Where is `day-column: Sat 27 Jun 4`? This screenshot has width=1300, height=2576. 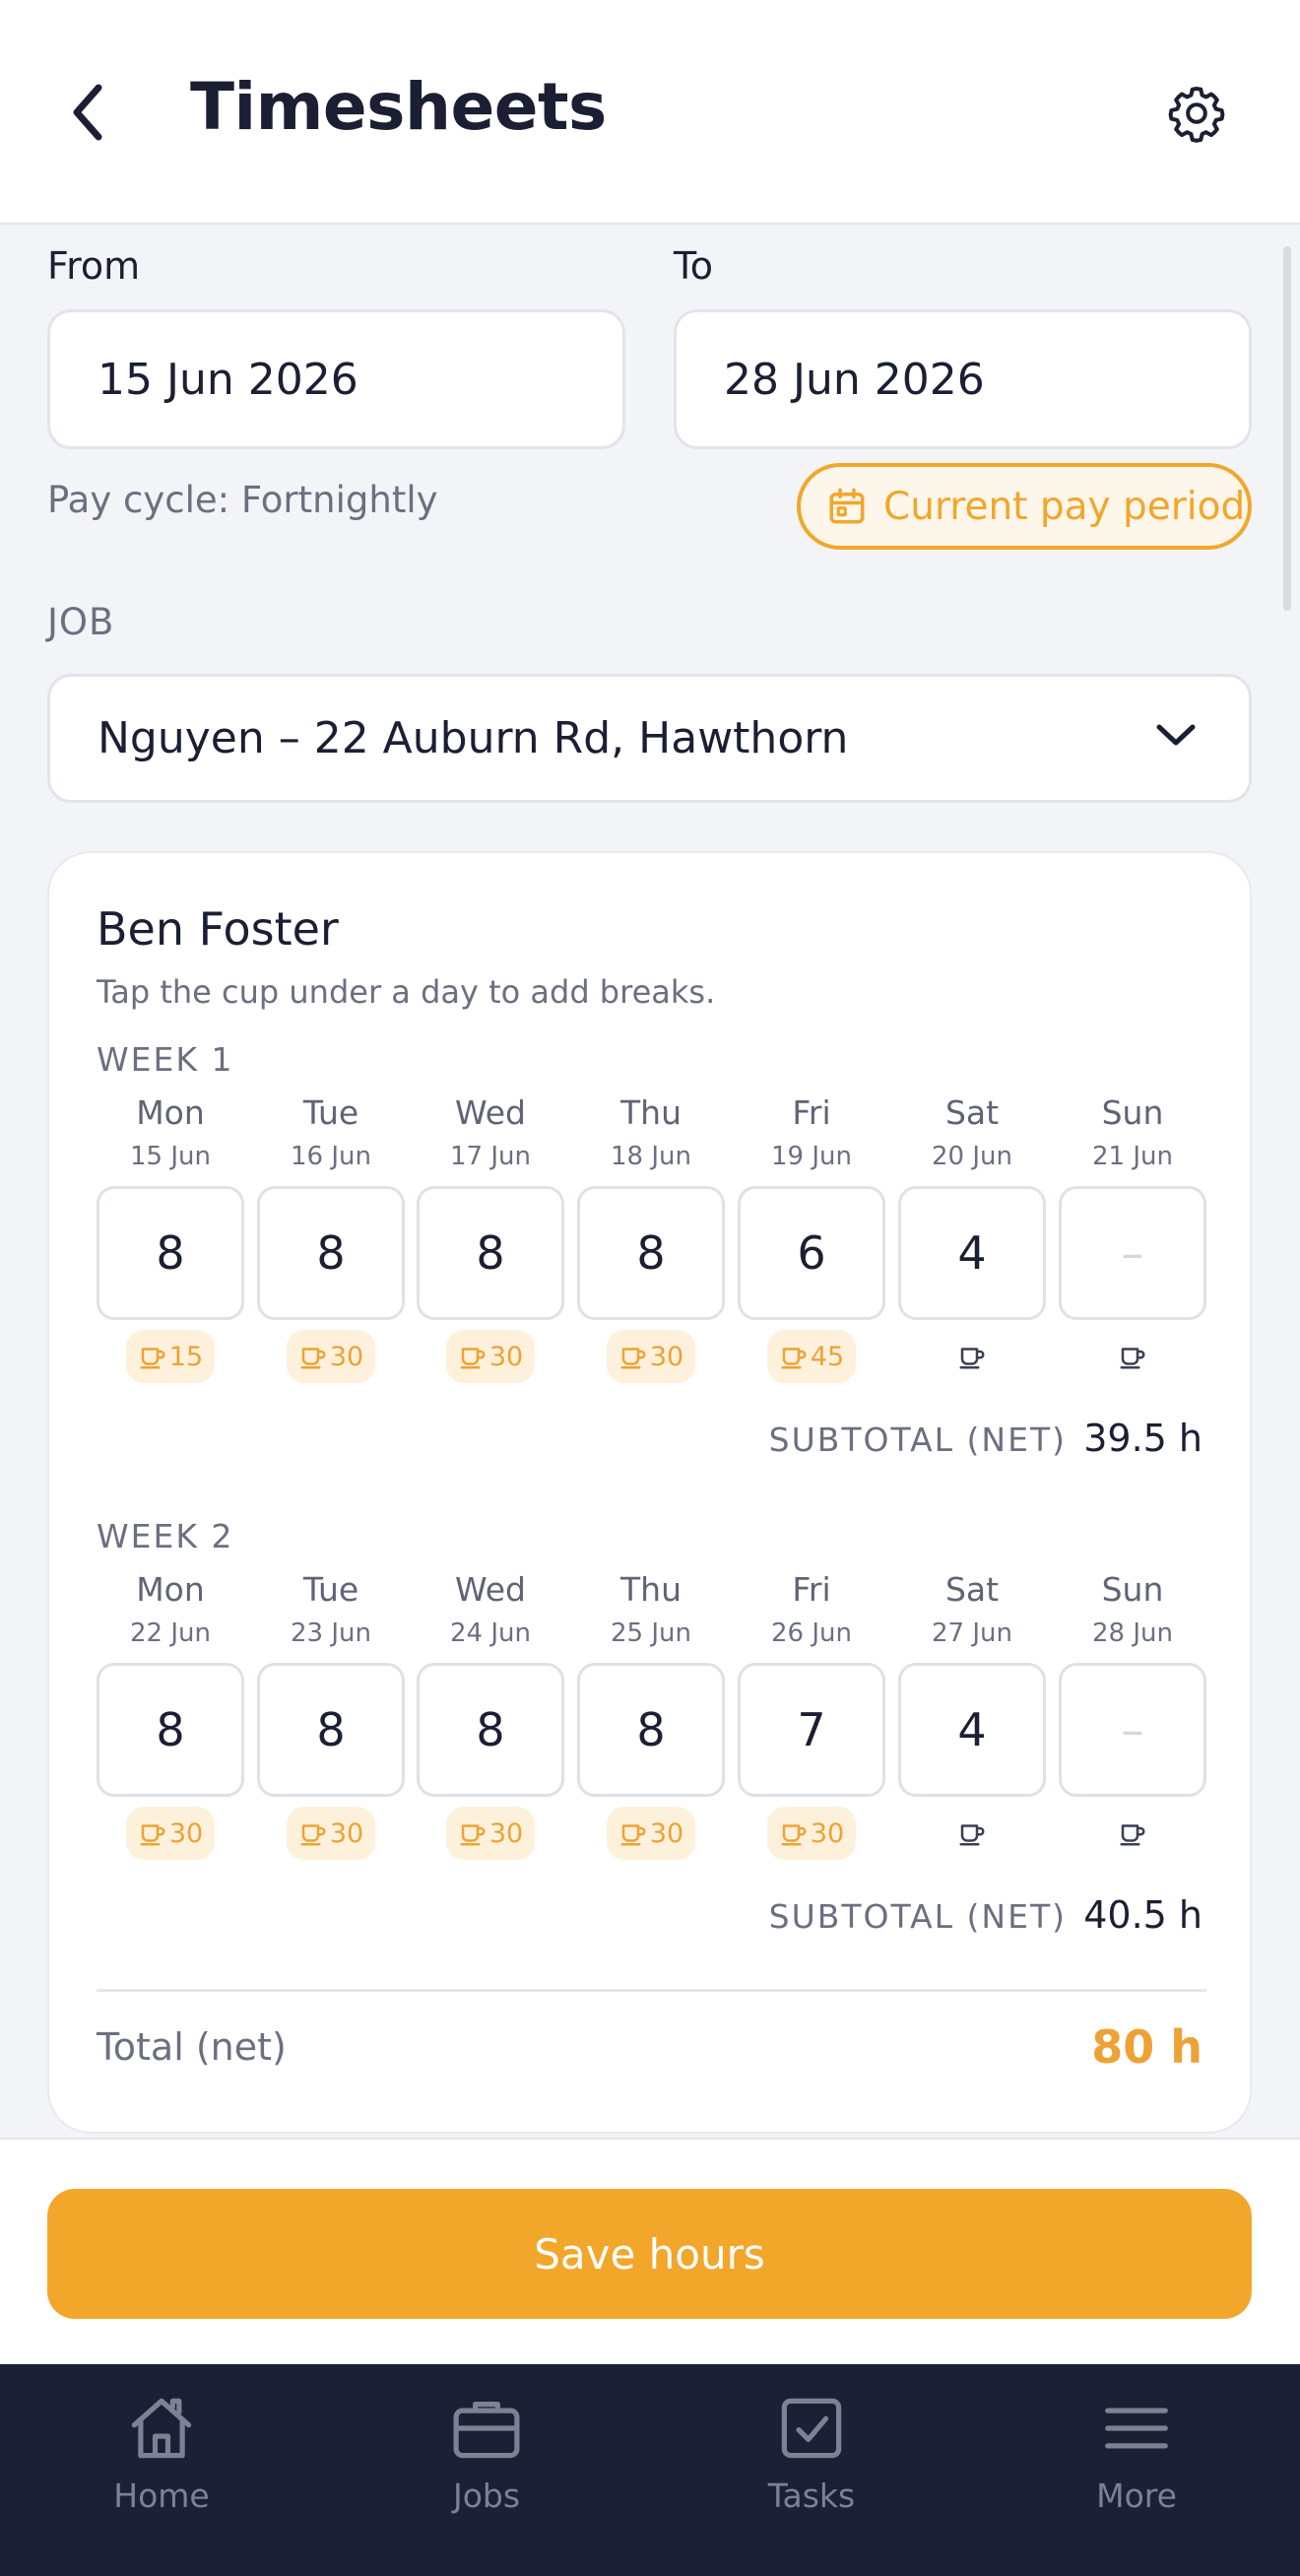
day-column: Sat 27 Jun 4 is located at coordinates (972, 1718).